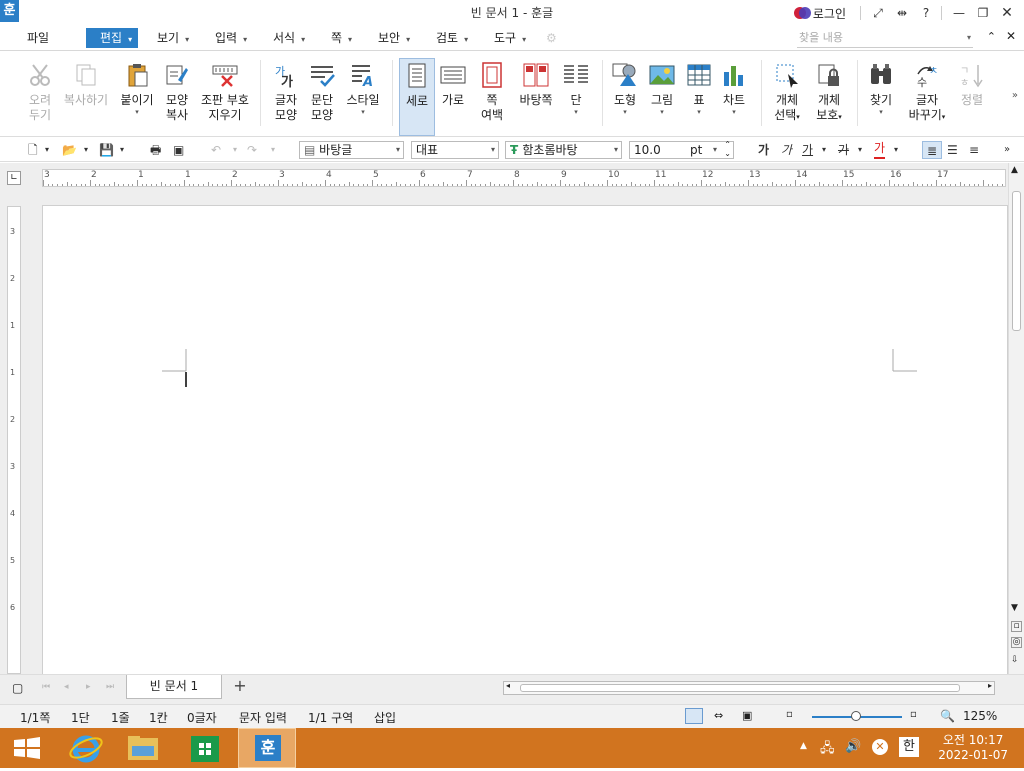 This screenshot has height=771, width=1024. Describe the element at coordinates (231, 38) in the screenshot. I see `menu-insert: 입력 ▾` at that location.